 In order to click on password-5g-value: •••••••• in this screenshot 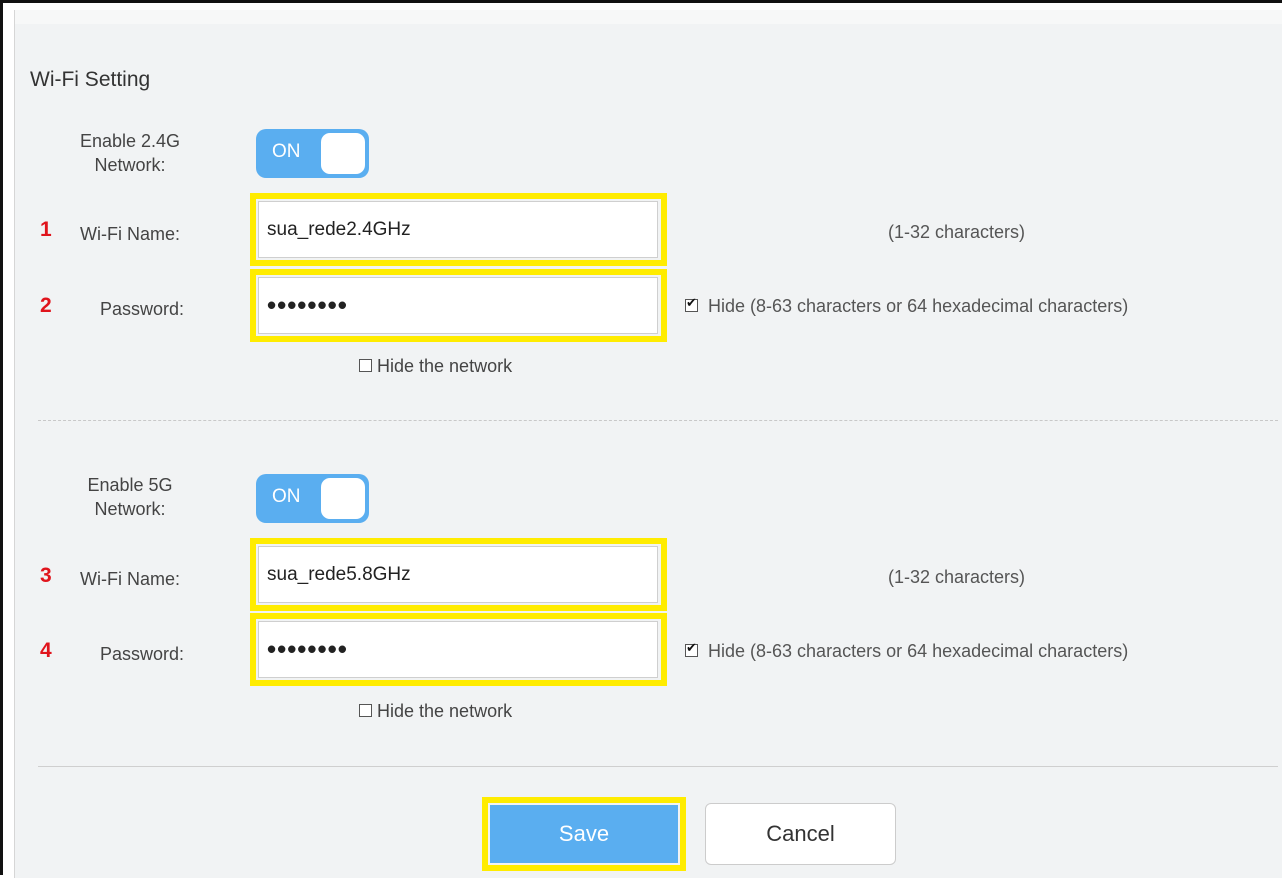, I will do `click(307, 649)`.